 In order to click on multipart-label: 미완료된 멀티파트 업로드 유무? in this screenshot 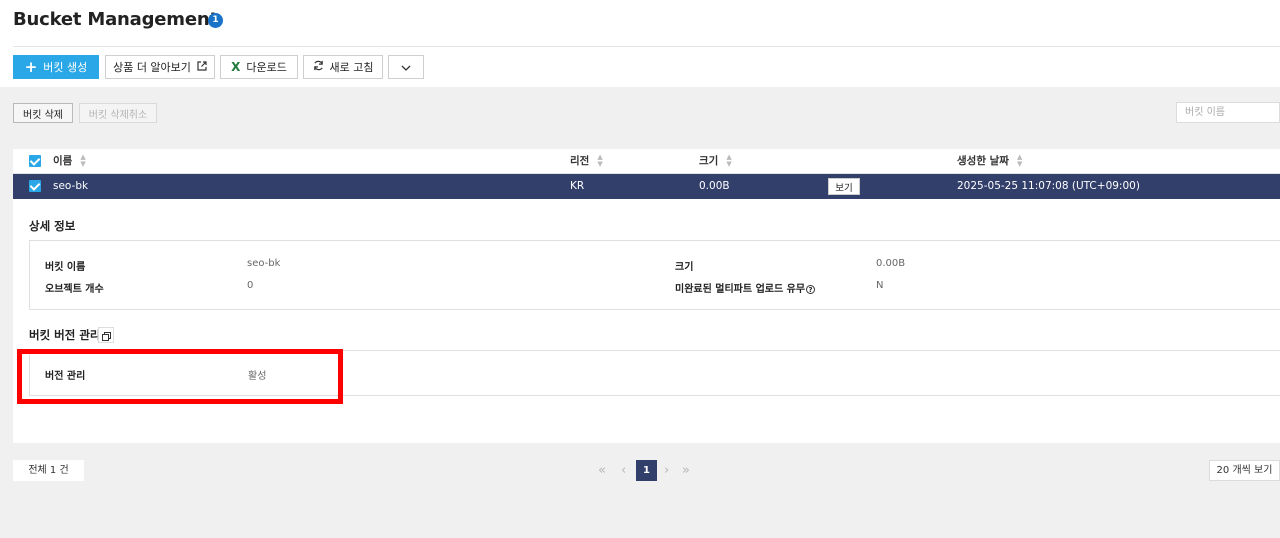, I will do `click(745, 287)`.